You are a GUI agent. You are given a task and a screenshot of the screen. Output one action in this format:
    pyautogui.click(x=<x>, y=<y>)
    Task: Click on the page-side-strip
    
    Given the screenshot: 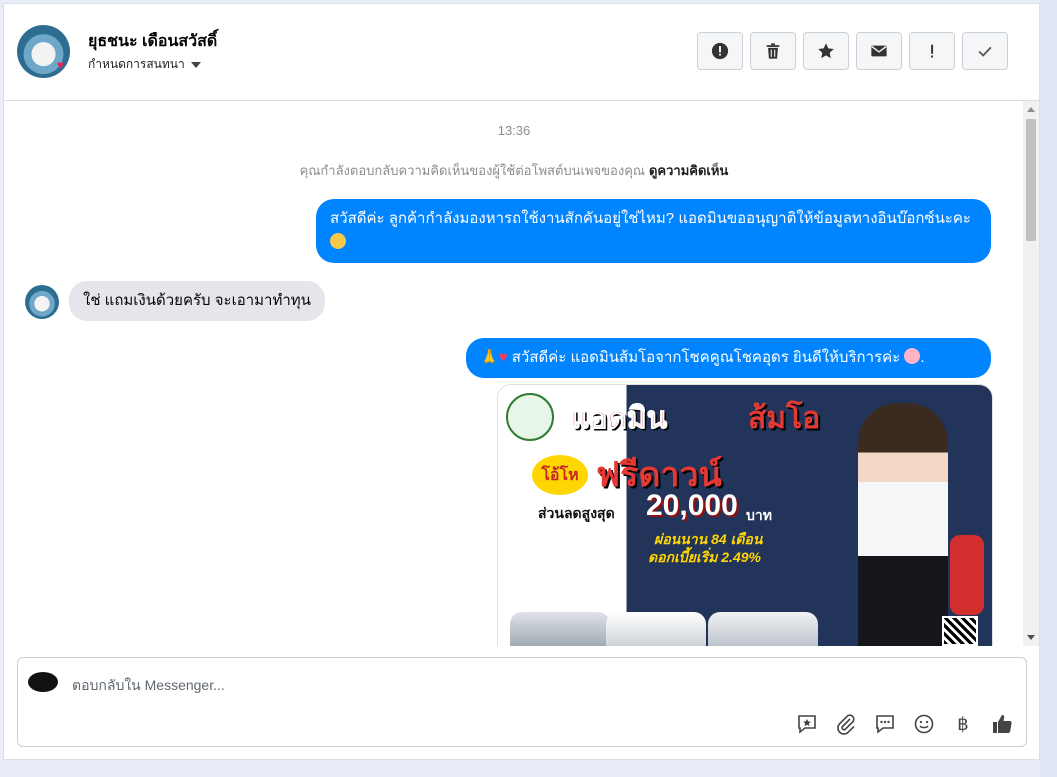 What is the action you would take?
    pyautogui.click(x=1048, y=388)
    